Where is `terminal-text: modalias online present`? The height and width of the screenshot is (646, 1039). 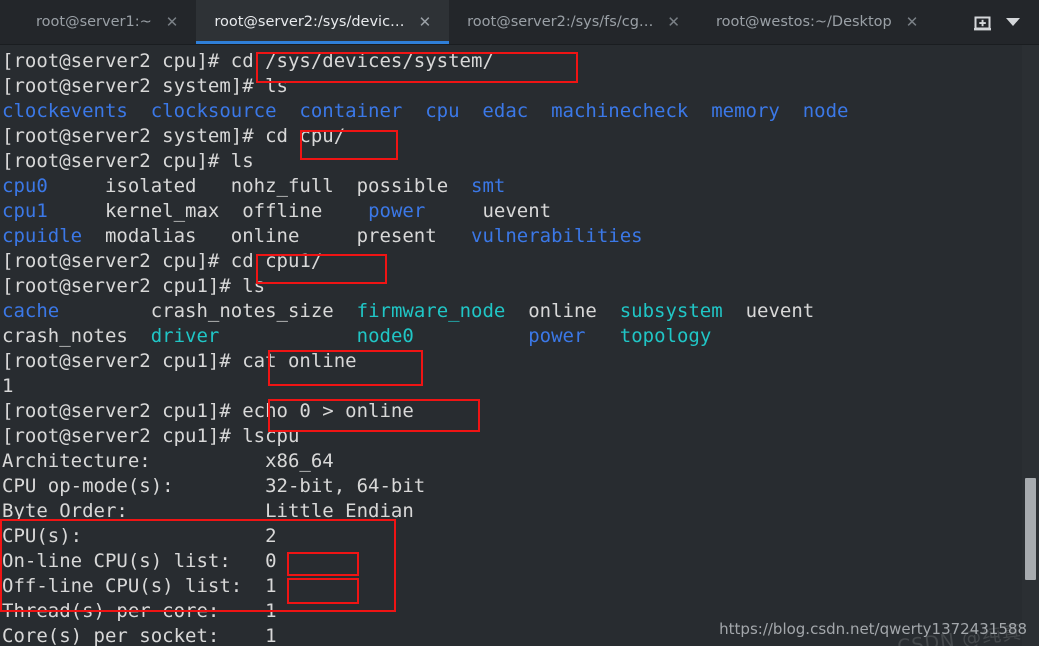
terminal-text: modalias online present is located at coordinates (277, 236).